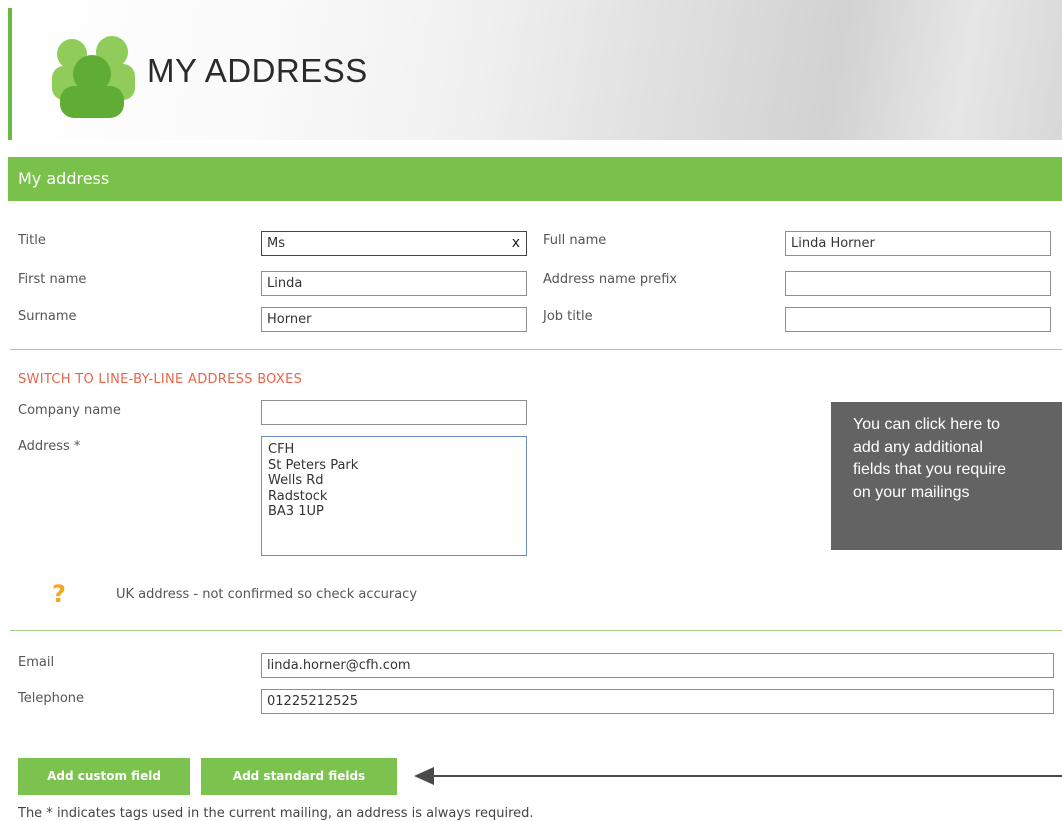  Describe the element at coordinates (59, 594) in the screenshot. I see `question-mark-icon: ?` at that location.